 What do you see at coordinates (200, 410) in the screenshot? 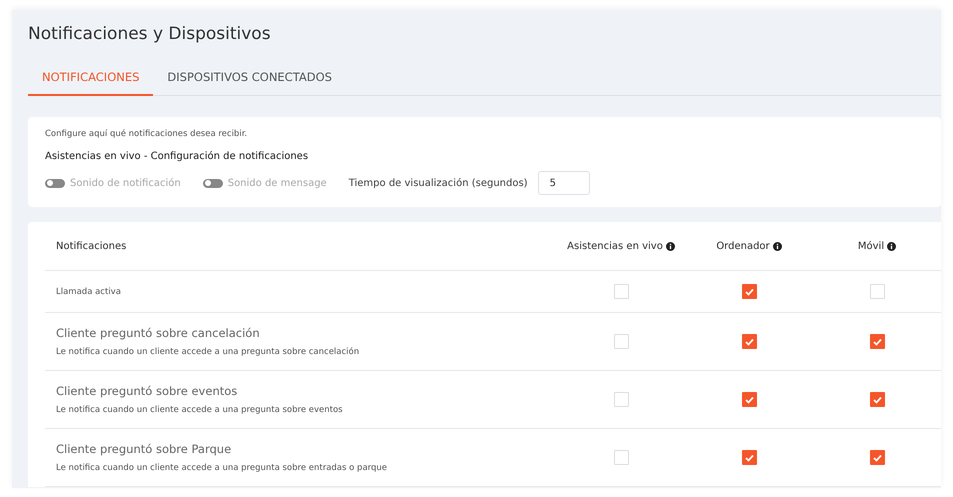
I see `row-description: Le notifica cuando un cliente accede a una pregunta sobre eventos` at bounding box center [200, 410].